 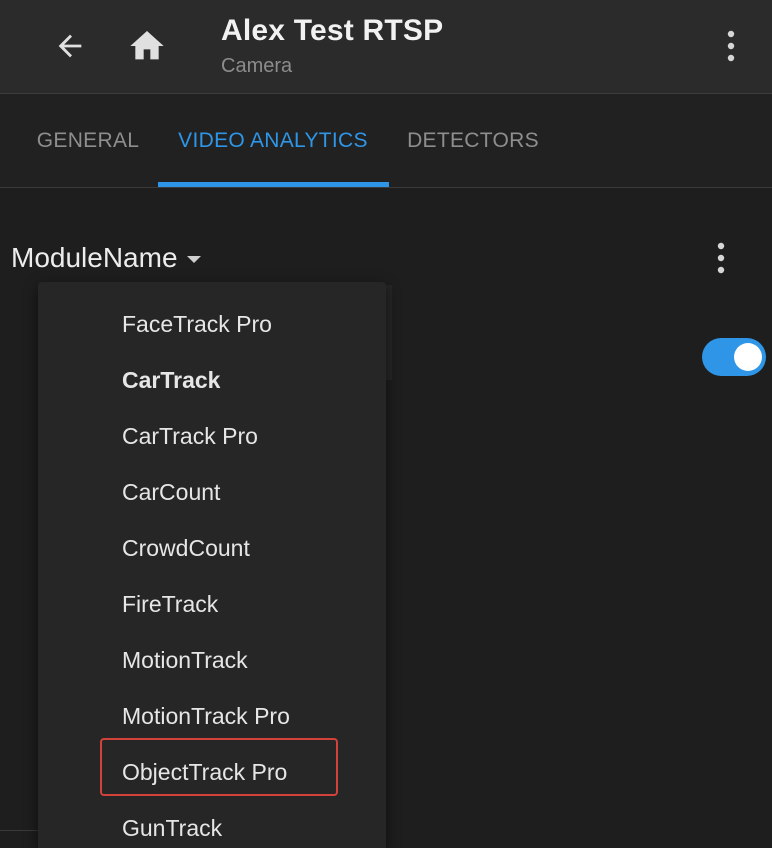 What do you see at coordinates (212, 324) in the screenshot?
I see `menu-item-facetrack-pro: FaceTrack Pro` at bounding box center [212, 324].